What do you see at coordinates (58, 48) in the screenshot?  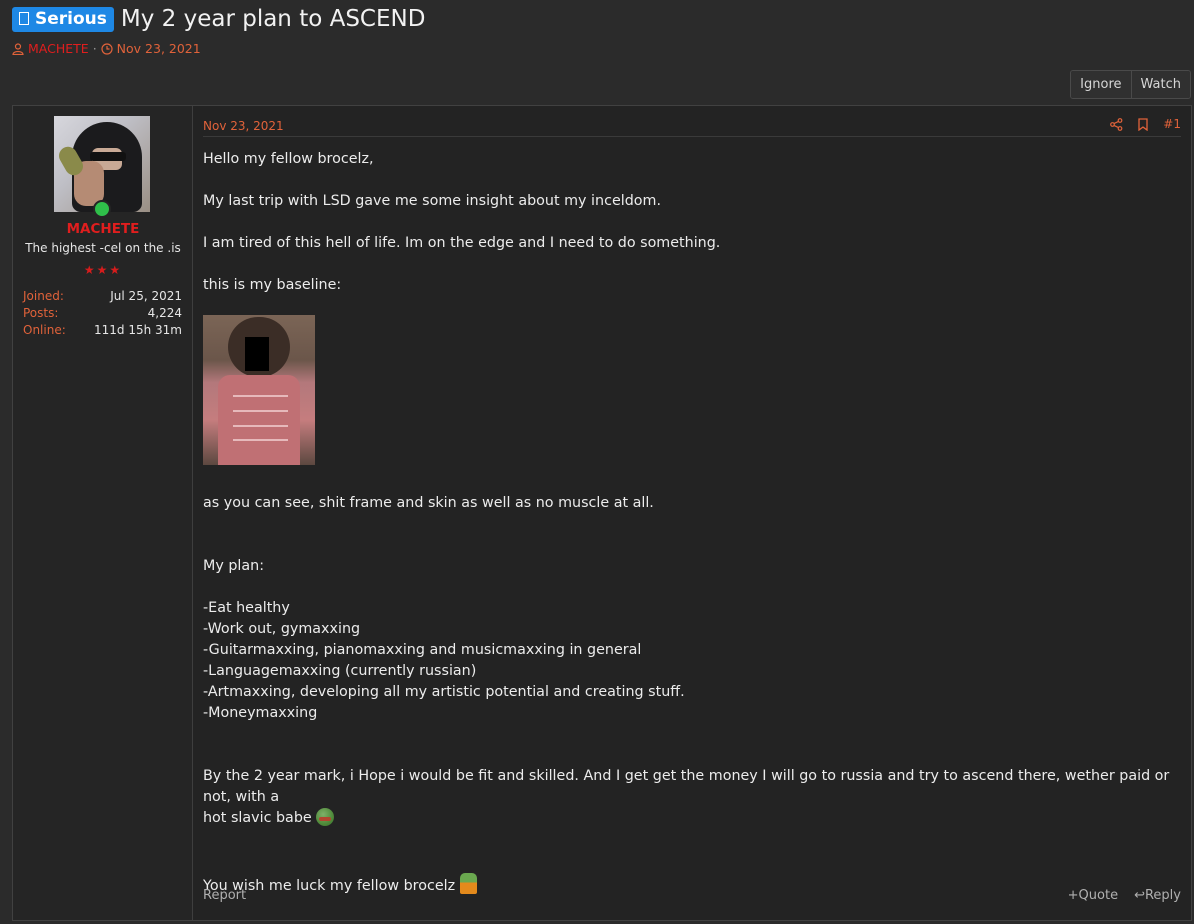 I see `thread-author-link: MACHETE` at bounding box center [58, 48].